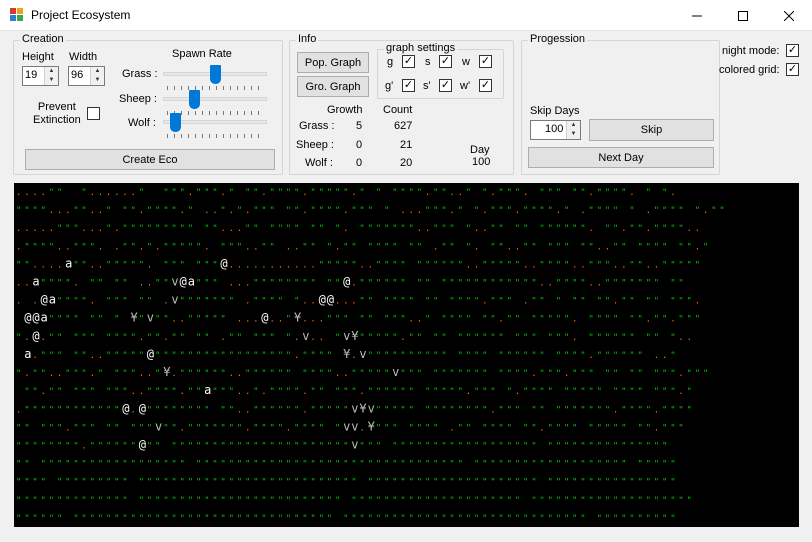 This screenshot has height=542, width=812. Describe the element at coordinates (651, 130) in the screenshot. I see `skip-button: Skip` at that location.